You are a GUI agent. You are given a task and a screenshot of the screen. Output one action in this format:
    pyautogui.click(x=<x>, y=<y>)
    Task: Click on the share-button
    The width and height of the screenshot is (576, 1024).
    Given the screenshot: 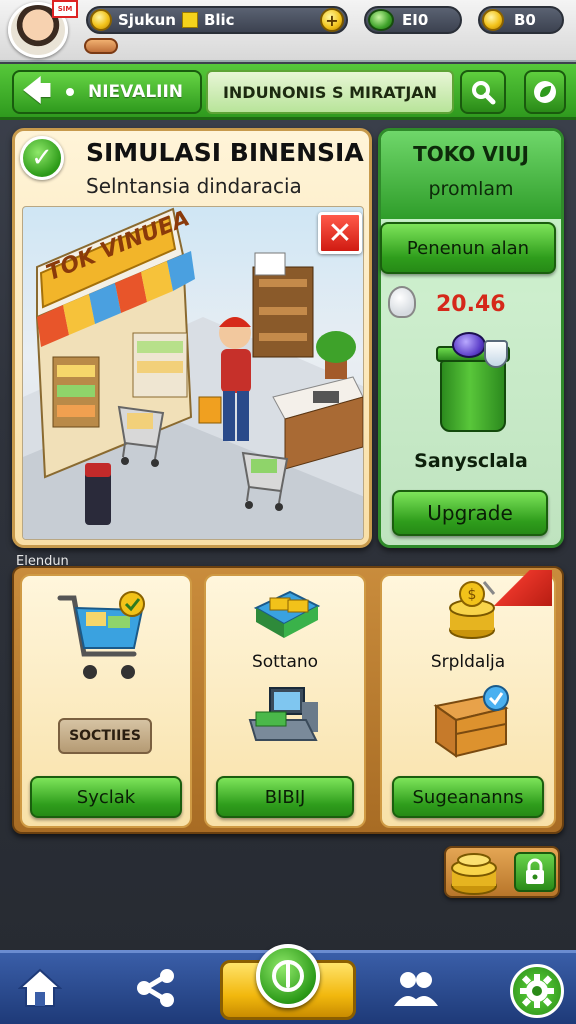 What is the action you would take?
    pyautogui.click(x=156, y=988)
    